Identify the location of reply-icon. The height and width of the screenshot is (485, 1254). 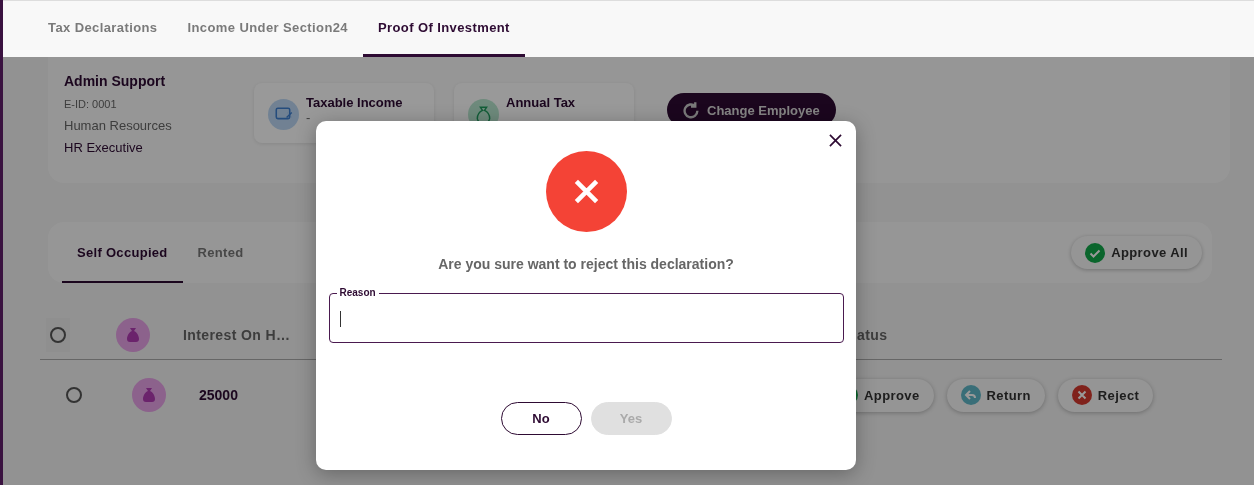
(970, 395).